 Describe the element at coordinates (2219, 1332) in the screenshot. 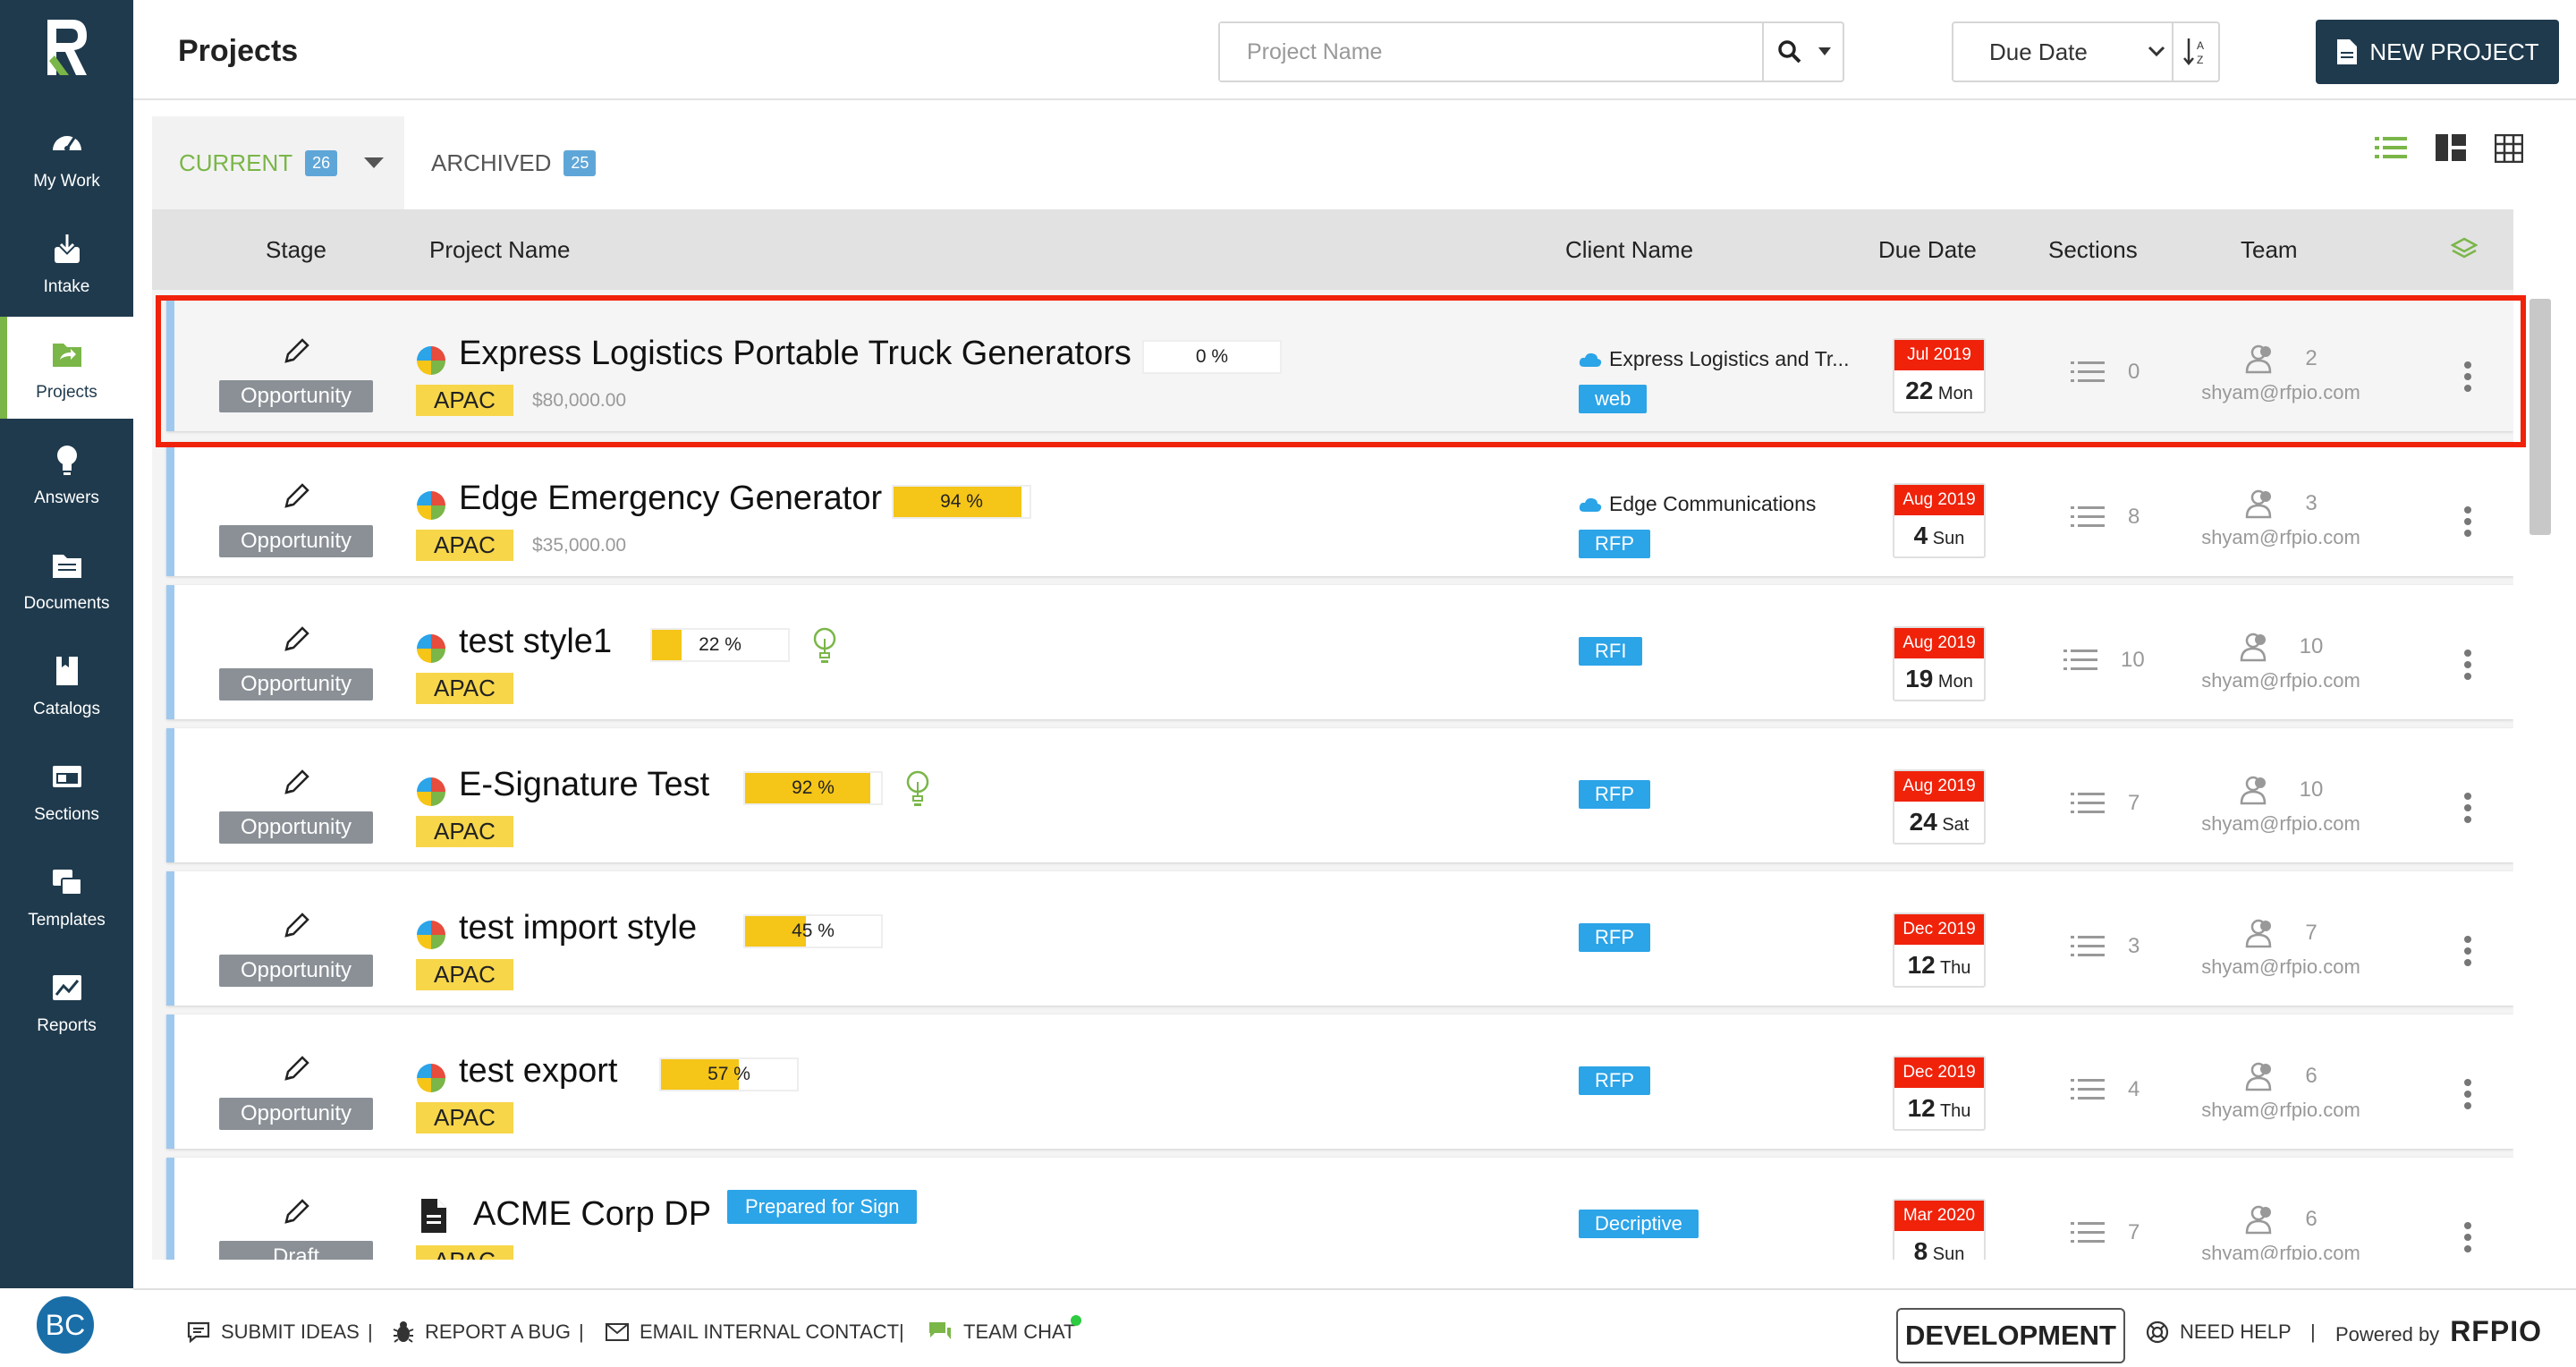

I see `need-help-link: NEED HELP` at that location.